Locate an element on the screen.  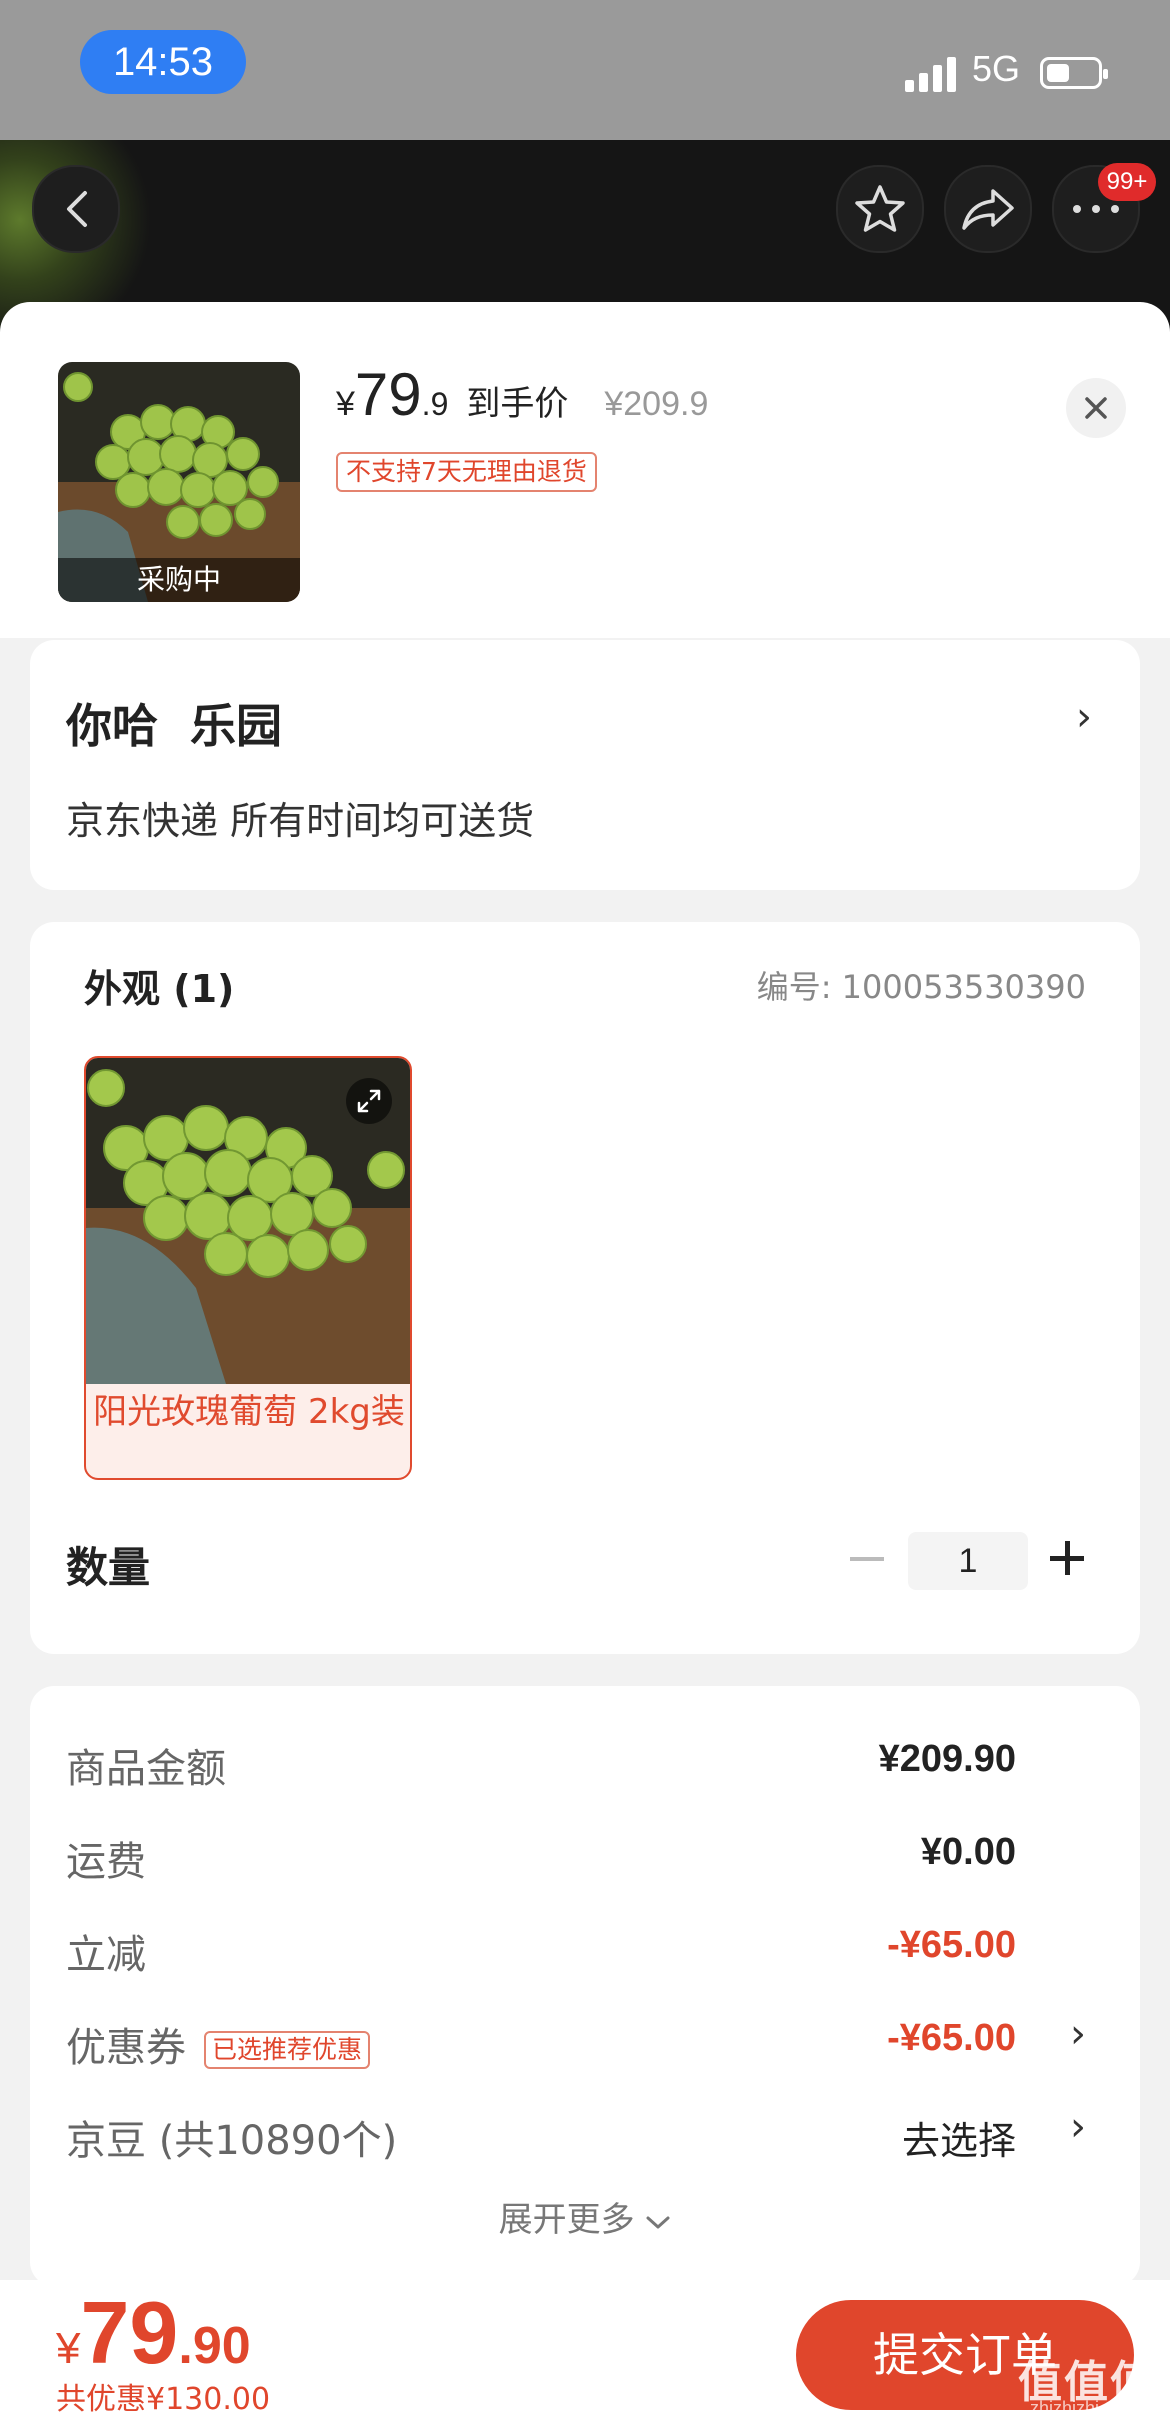
jd-beans-label: 京豆 (共10890个) is located at coordinates (232, 2141).